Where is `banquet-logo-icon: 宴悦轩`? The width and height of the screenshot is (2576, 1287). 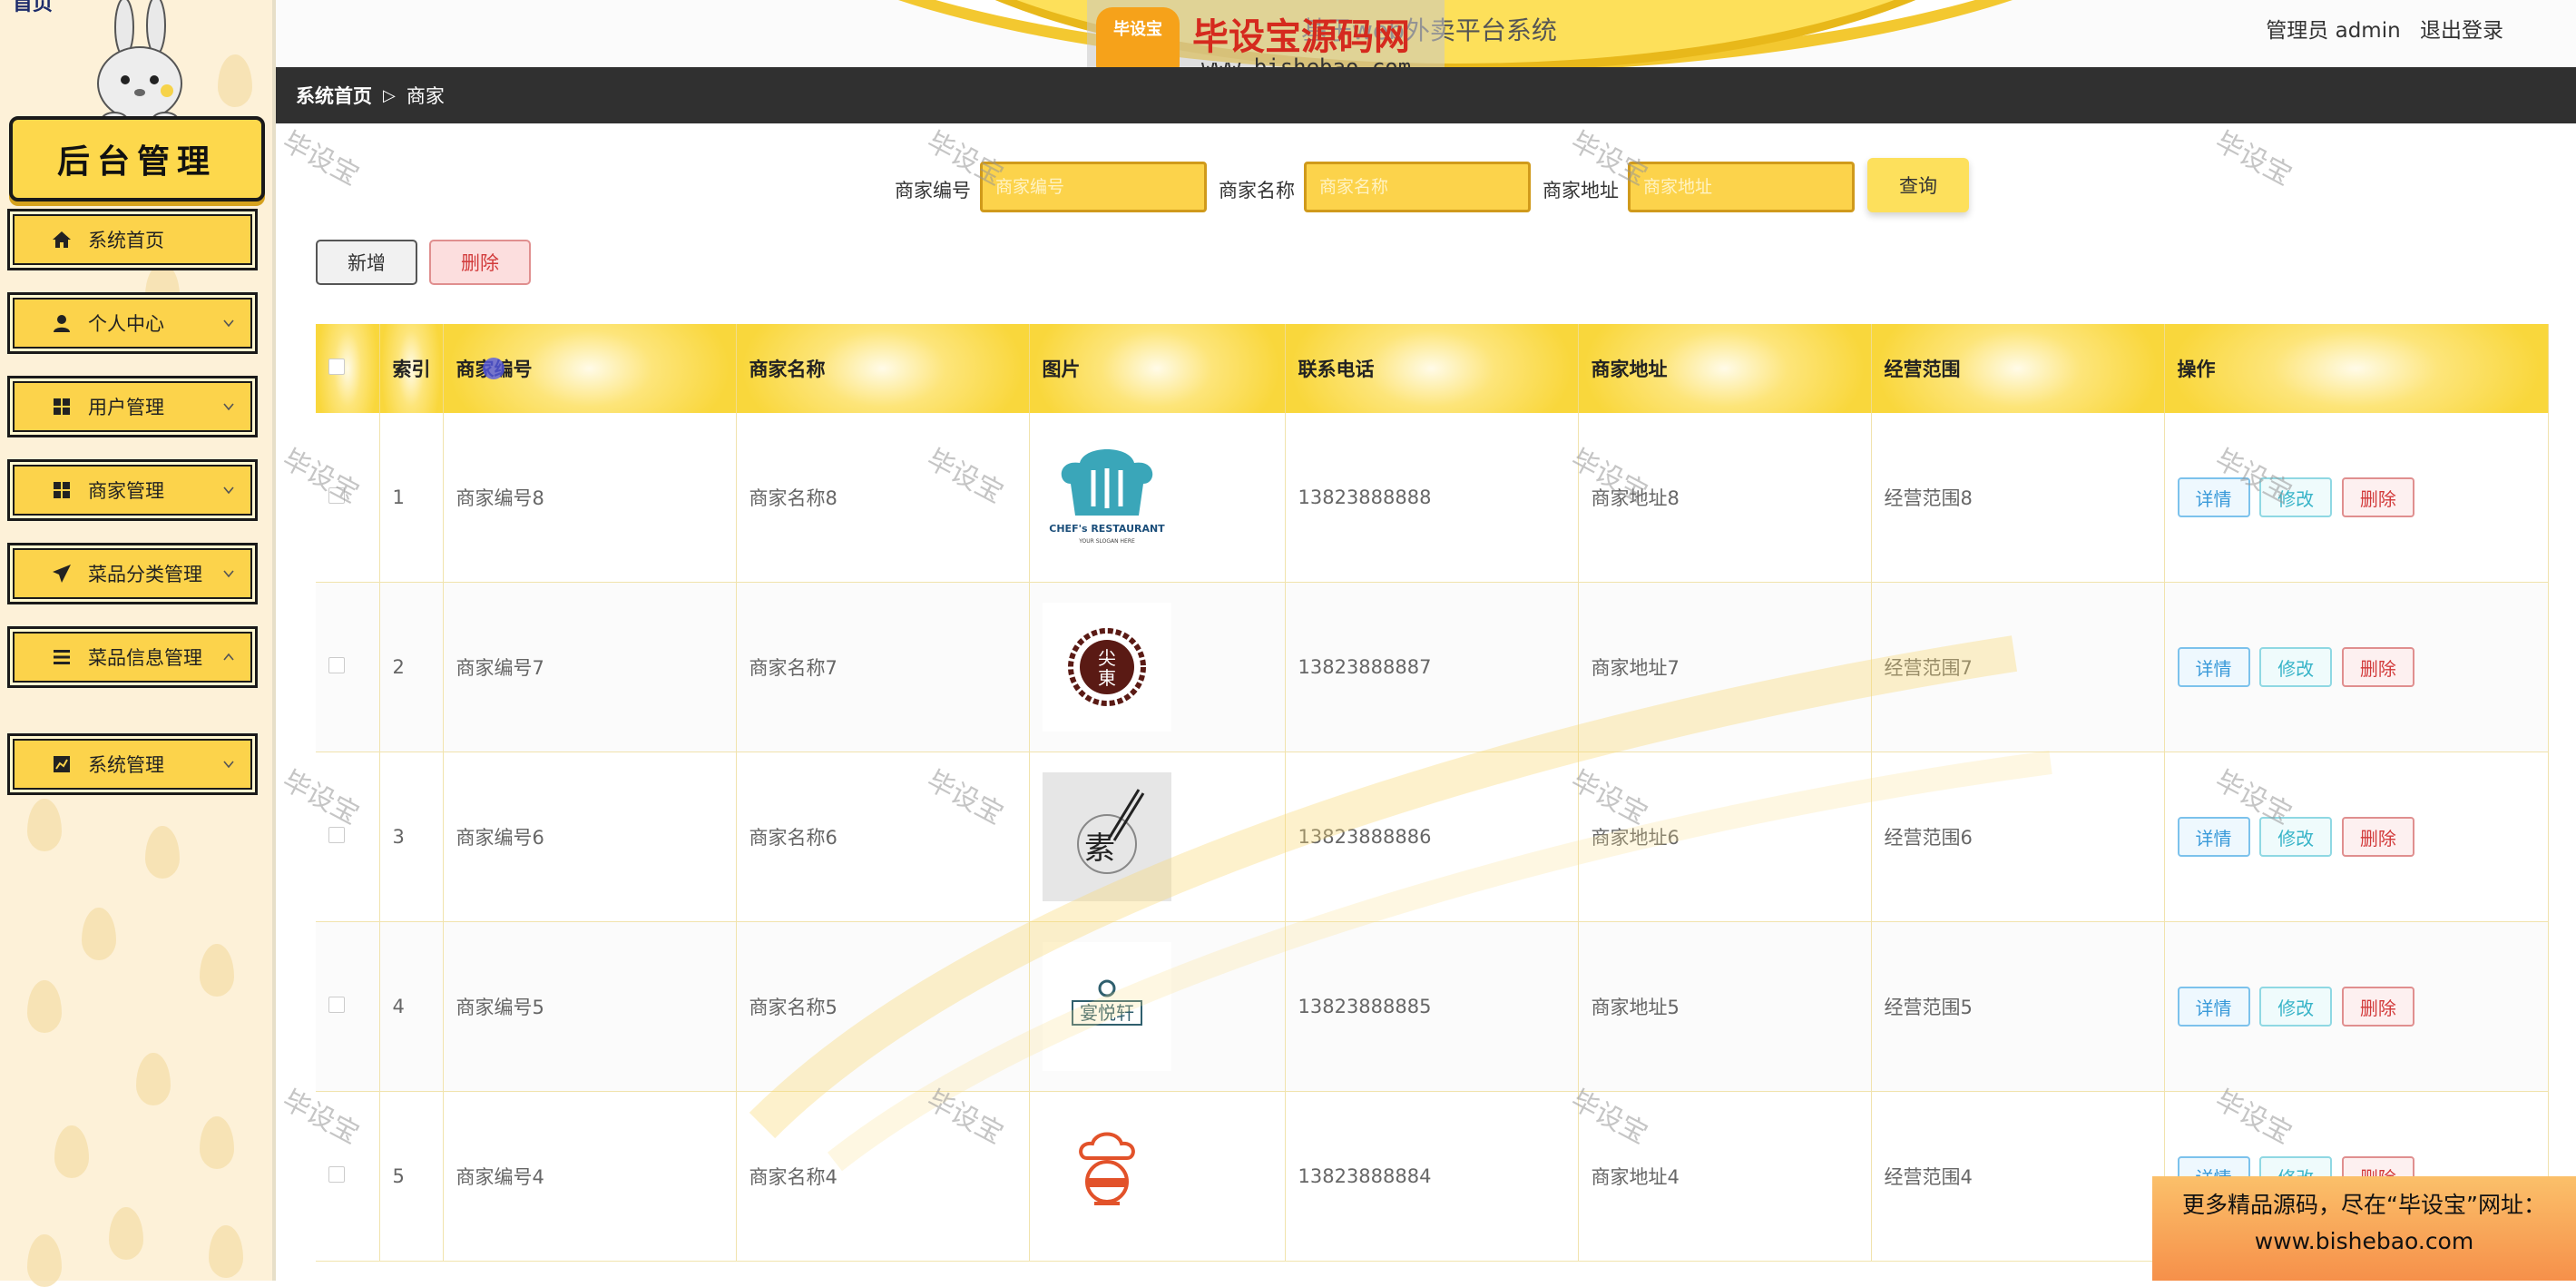
banquet-logo-icon: 宴悦轩 is located at coordinates (1106, 1002).